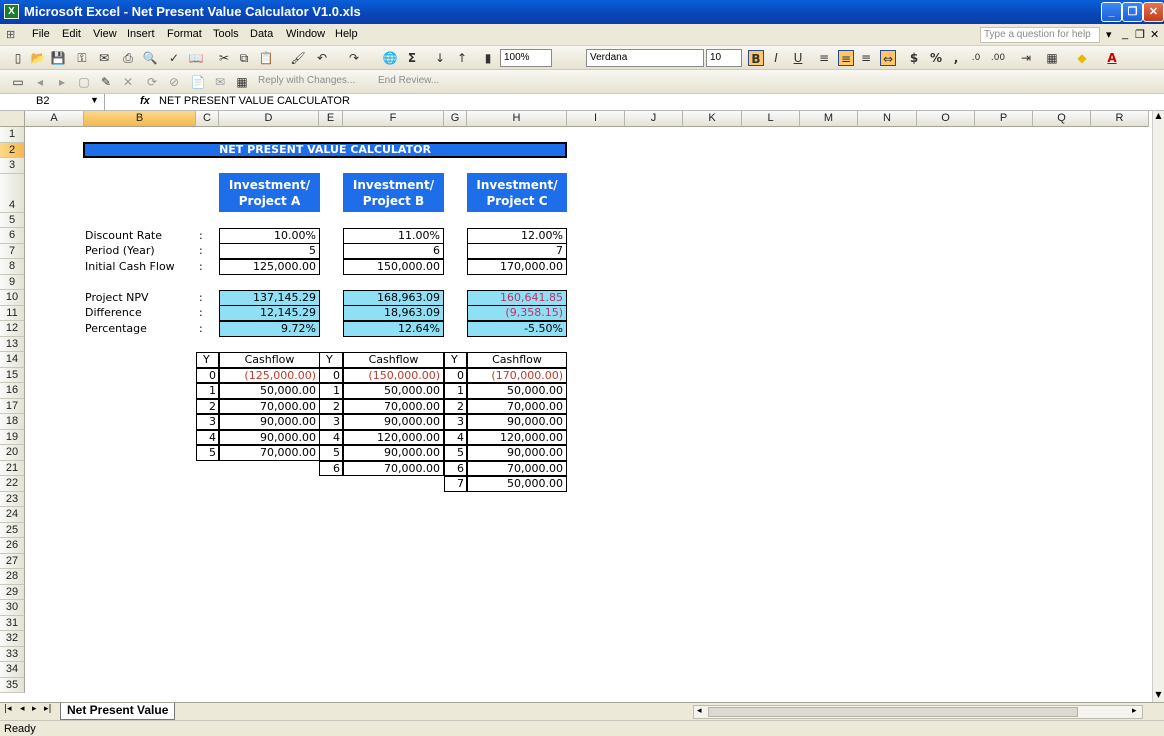  Describe the element at coordinates (829, 119) in the screenshot. I see `column-header-m: M` at that location.